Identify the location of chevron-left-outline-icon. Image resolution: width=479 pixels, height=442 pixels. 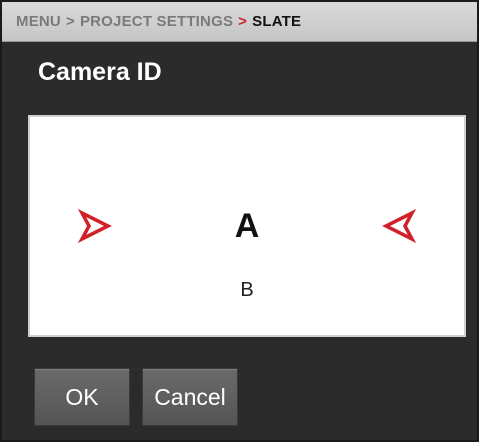
(399, 226).